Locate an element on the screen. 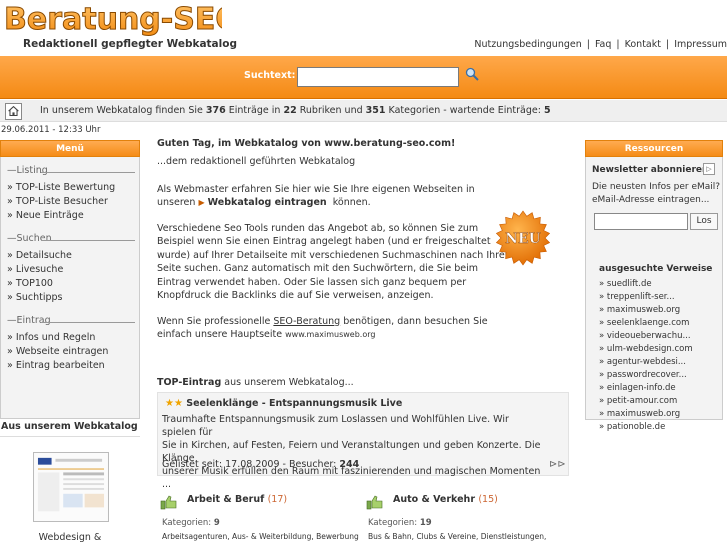 This screenshot has width=727, height=545. categories-count: 351 is located at coordinates (375, 110).